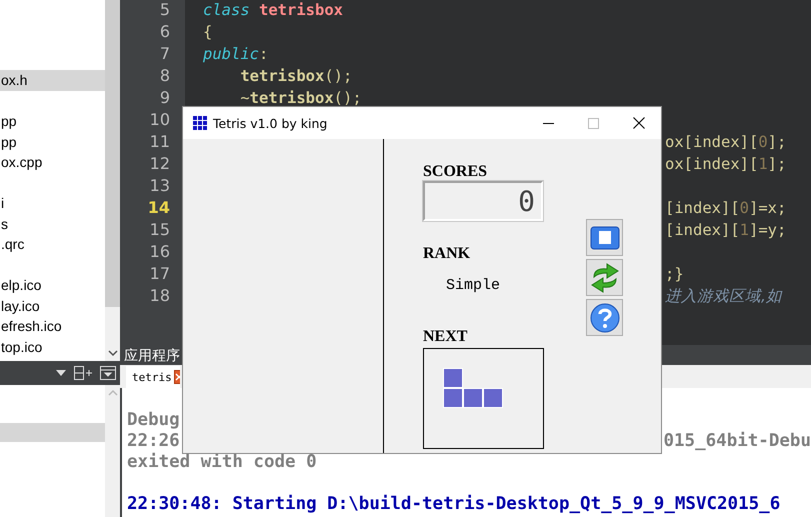  I want to click on code-token: :, so click(263, 54).